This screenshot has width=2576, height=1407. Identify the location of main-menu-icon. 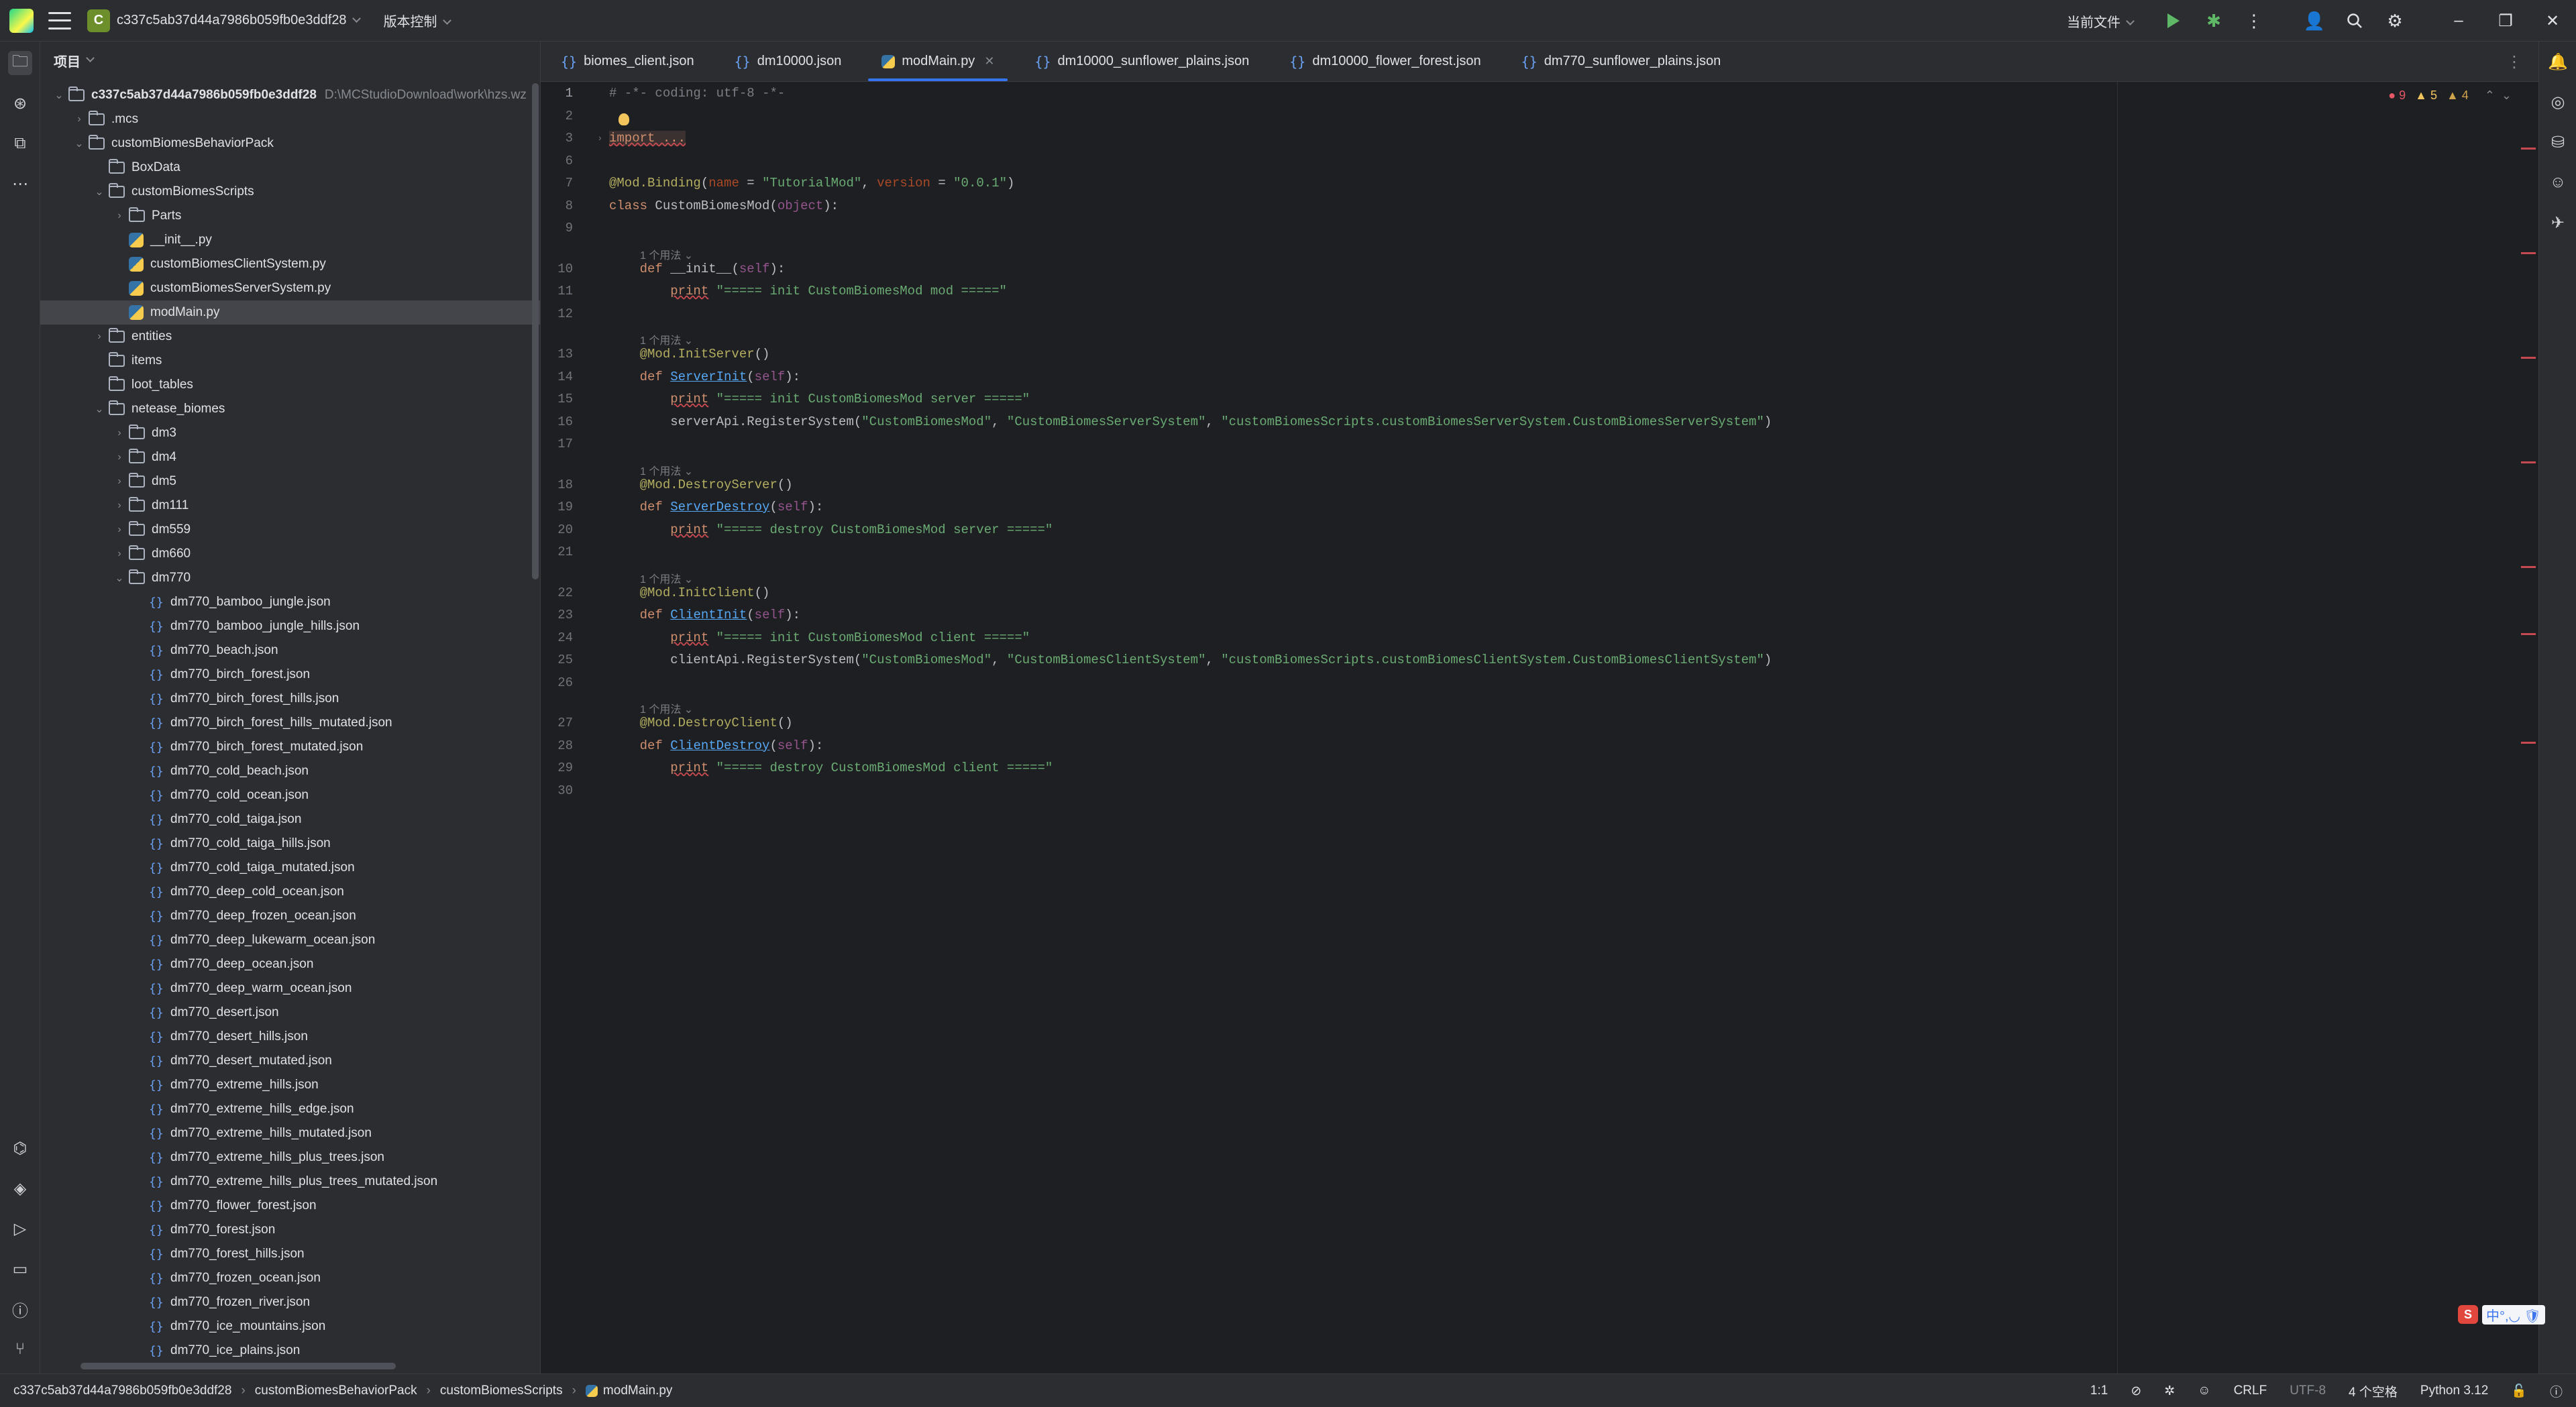
(59, 20).